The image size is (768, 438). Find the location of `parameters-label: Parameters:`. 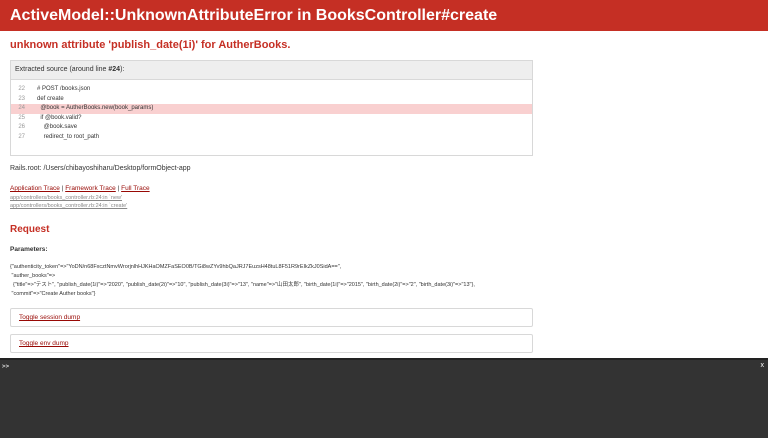

parameters-label: Parameters: is located at coordinates (29, 249).